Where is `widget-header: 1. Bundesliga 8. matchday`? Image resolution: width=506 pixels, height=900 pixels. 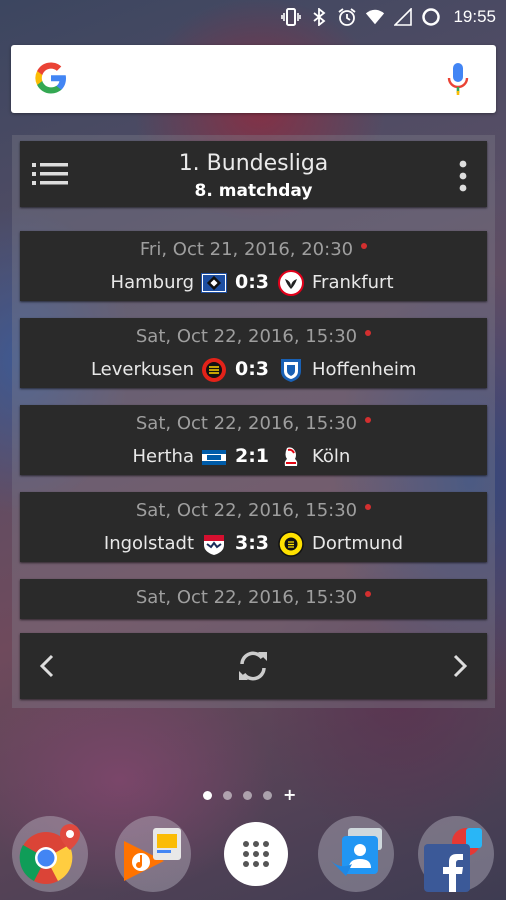 widget-header: 1. Bundesliga 8. matchday is located at coordinates (253, 174).